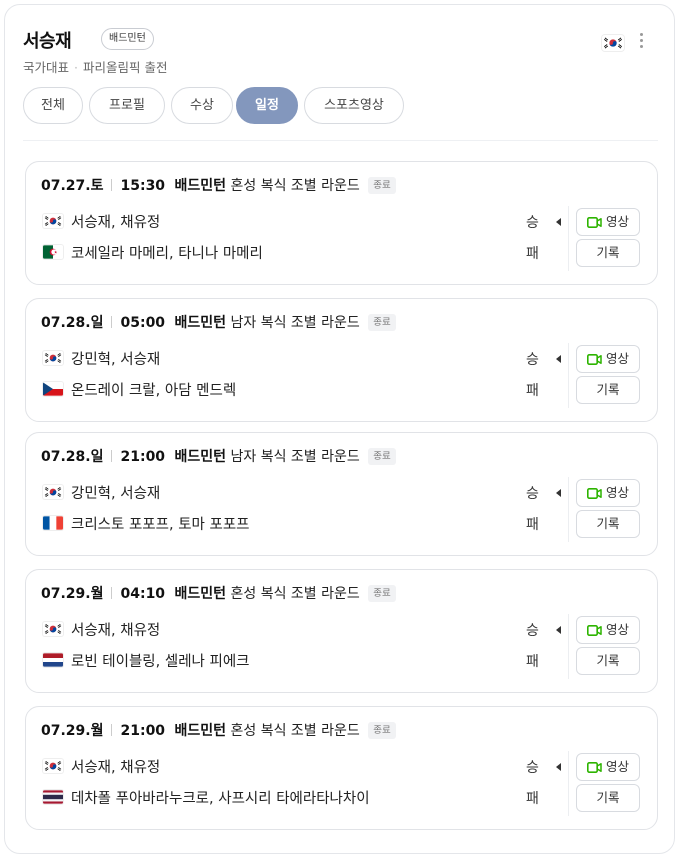 The image size is (683, 854). What do you see at coordinates (53, 797) in the screenshot?
I see `th-flag-icon` at bounding box center [53, 797].